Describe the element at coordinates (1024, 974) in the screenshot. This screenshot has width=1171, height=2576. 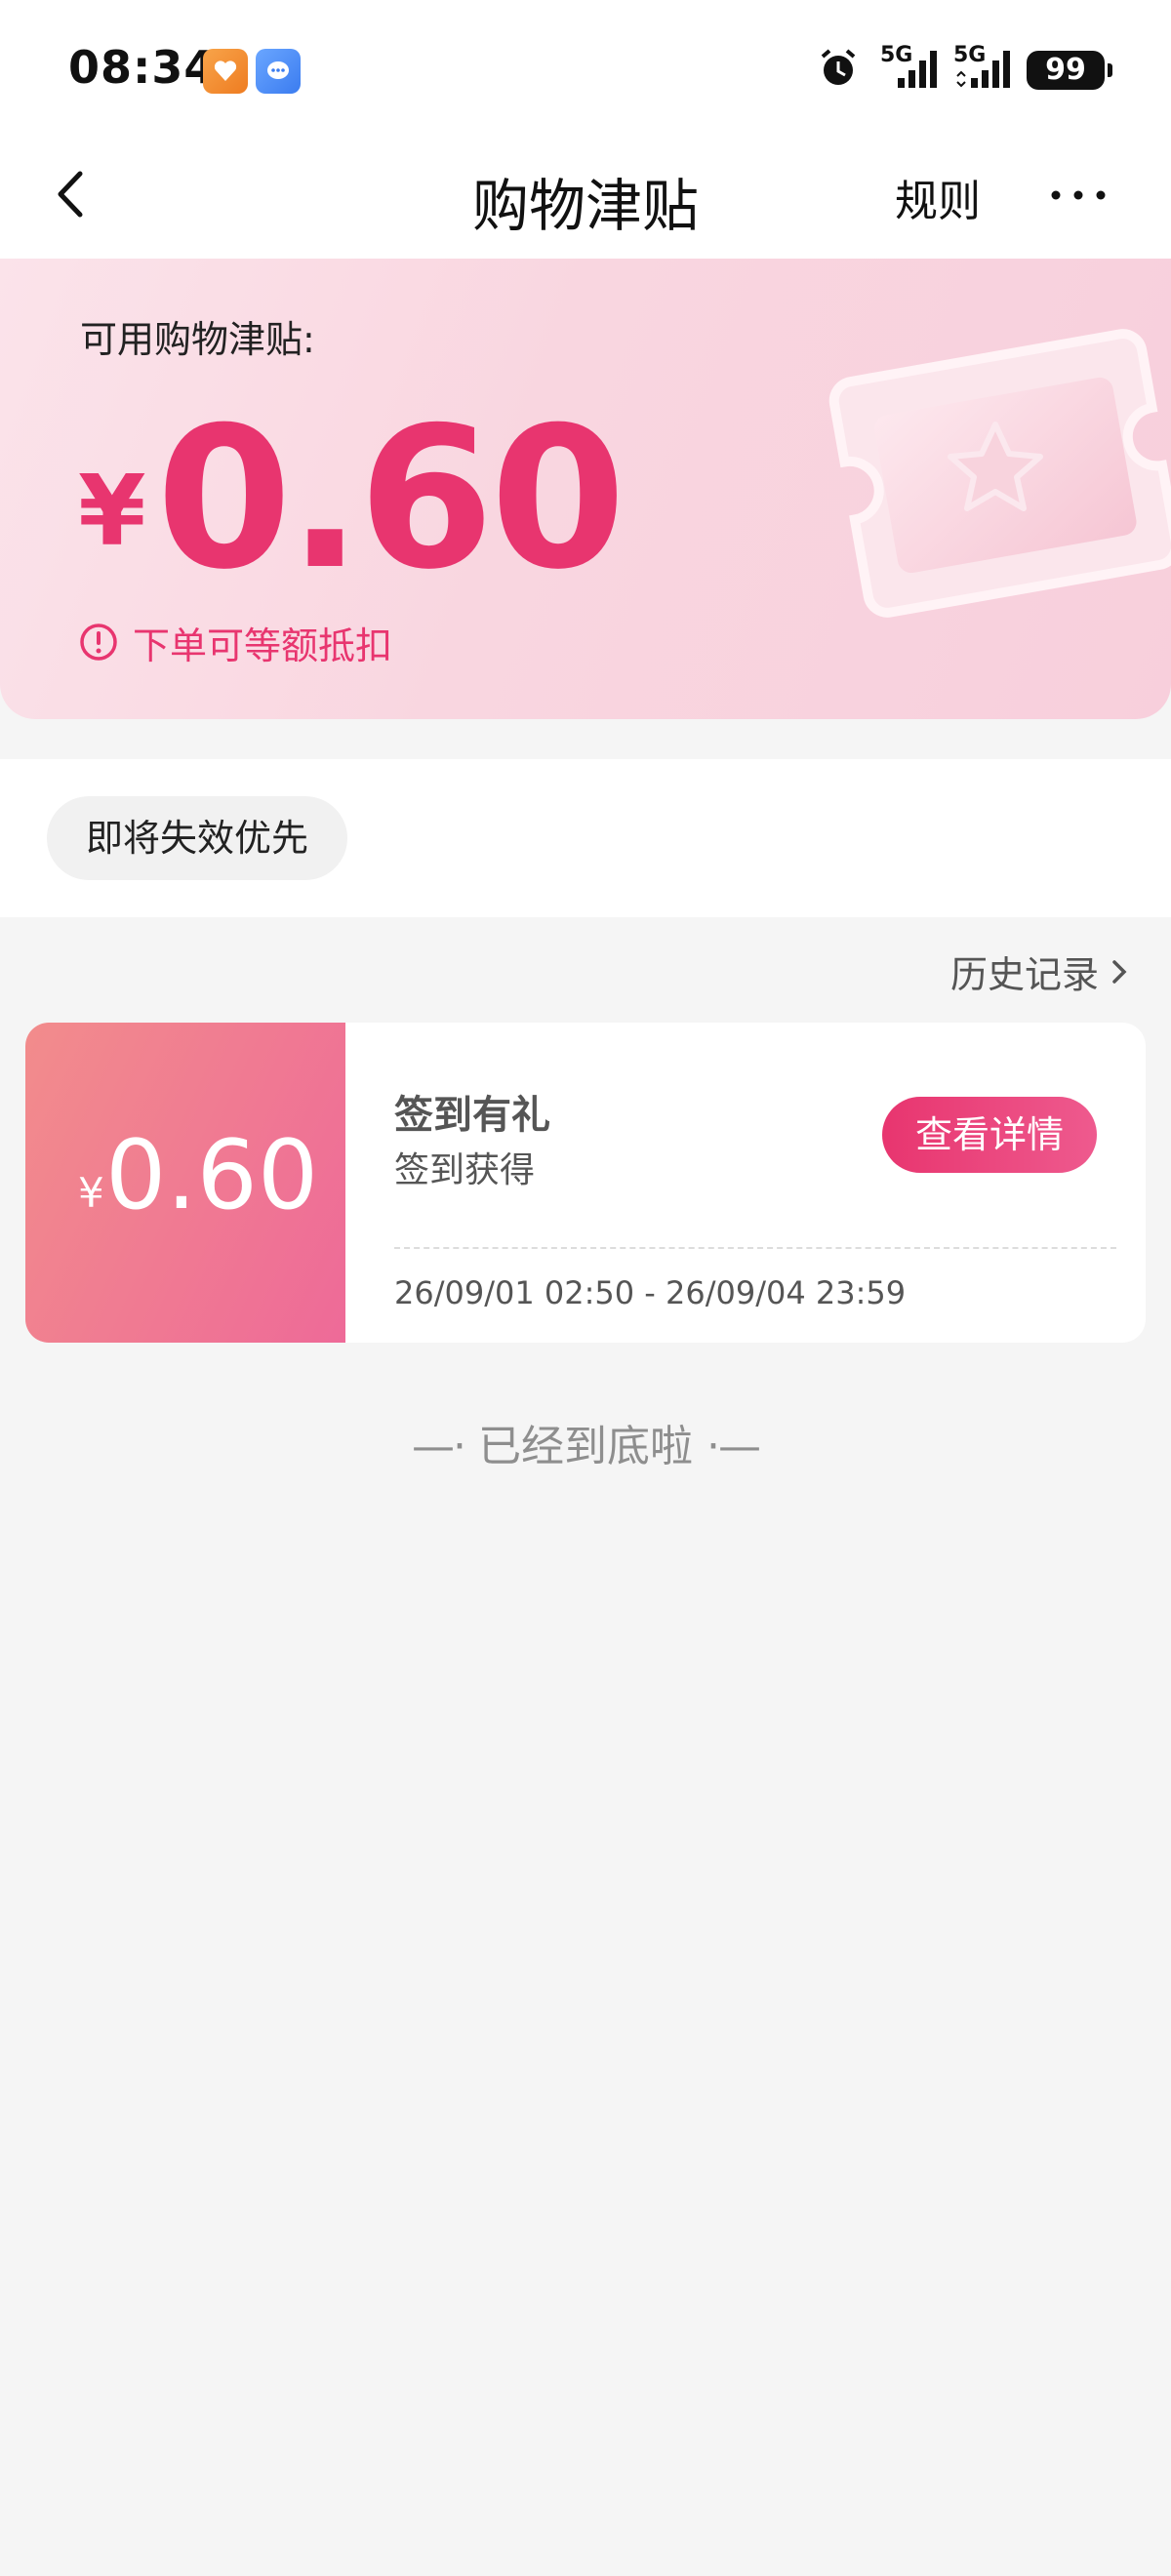
I see `history-link-label: 历史记录` at that location.